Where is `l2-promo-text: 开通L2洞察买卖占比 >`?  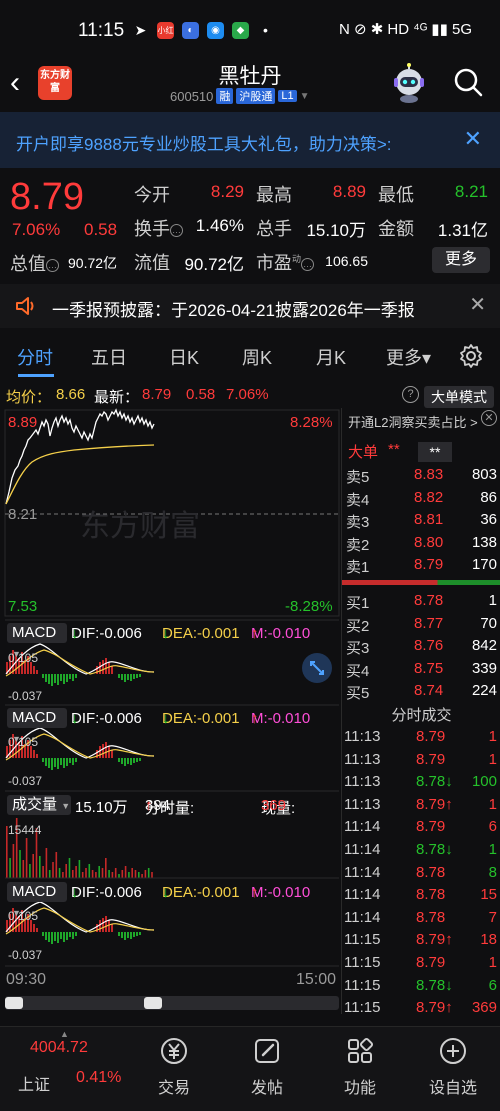 l2-promo-text: 开通L2洞察买卖占比 > is located at coordinates (413, 422).